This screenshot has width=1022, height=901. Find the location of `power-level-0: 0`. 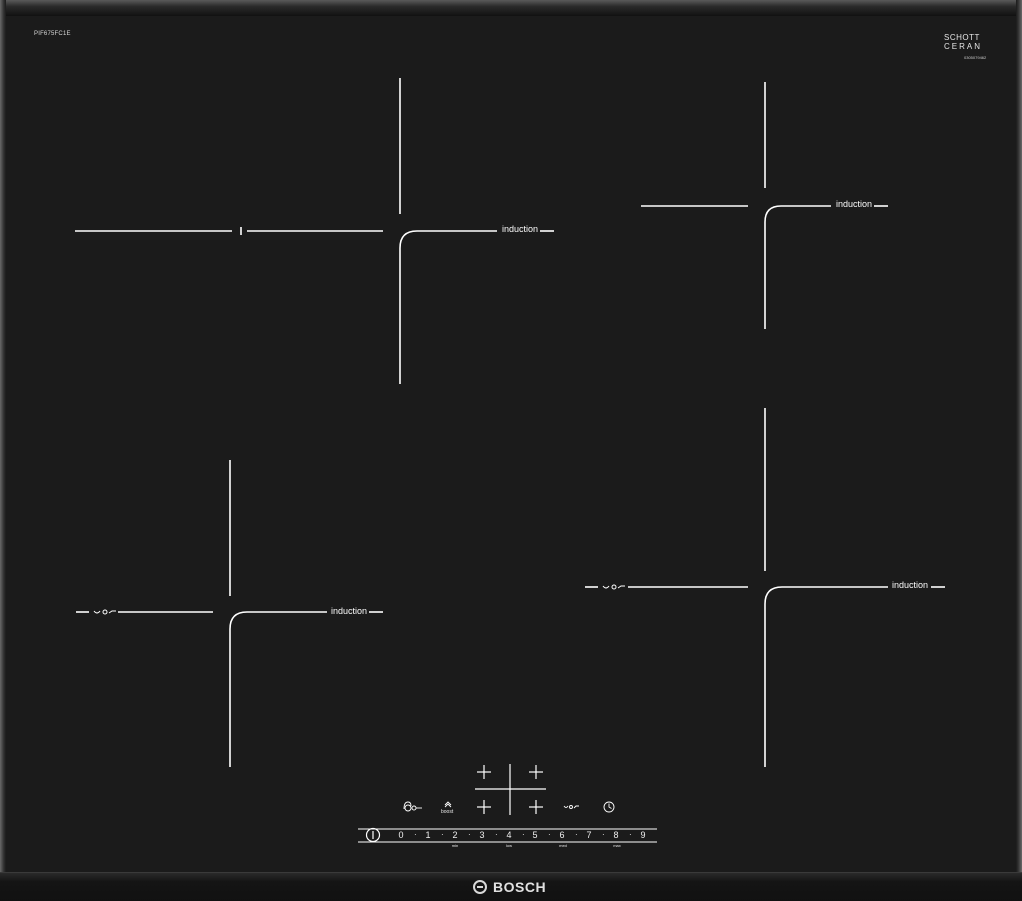

power-level-0: 0 is located at coordinates (401, 835).